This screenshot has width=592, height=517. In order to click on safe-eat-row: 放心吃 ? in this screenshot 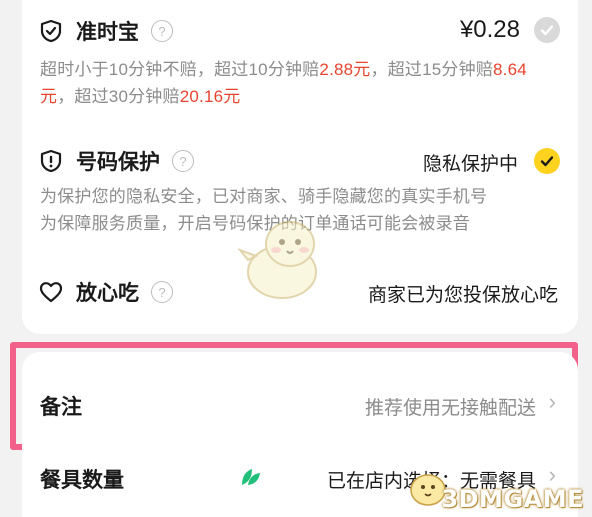, I will do `click(105, 292)`.